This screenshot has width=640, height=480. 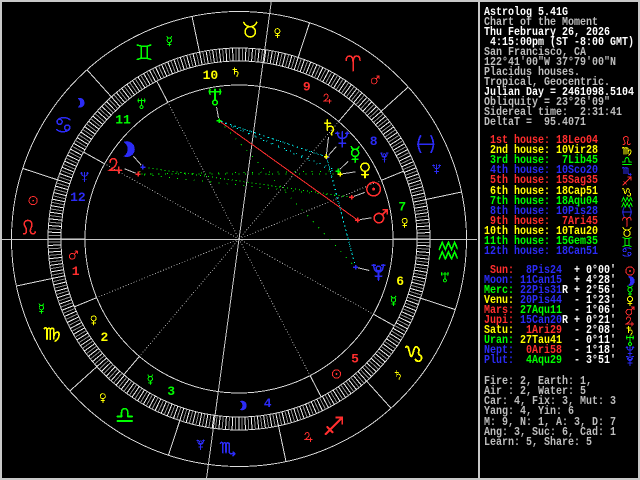 What do you see at coordinates (123, 119) in the screenshot?
I see `svg-text: 11` at bounding box center [123, 119].